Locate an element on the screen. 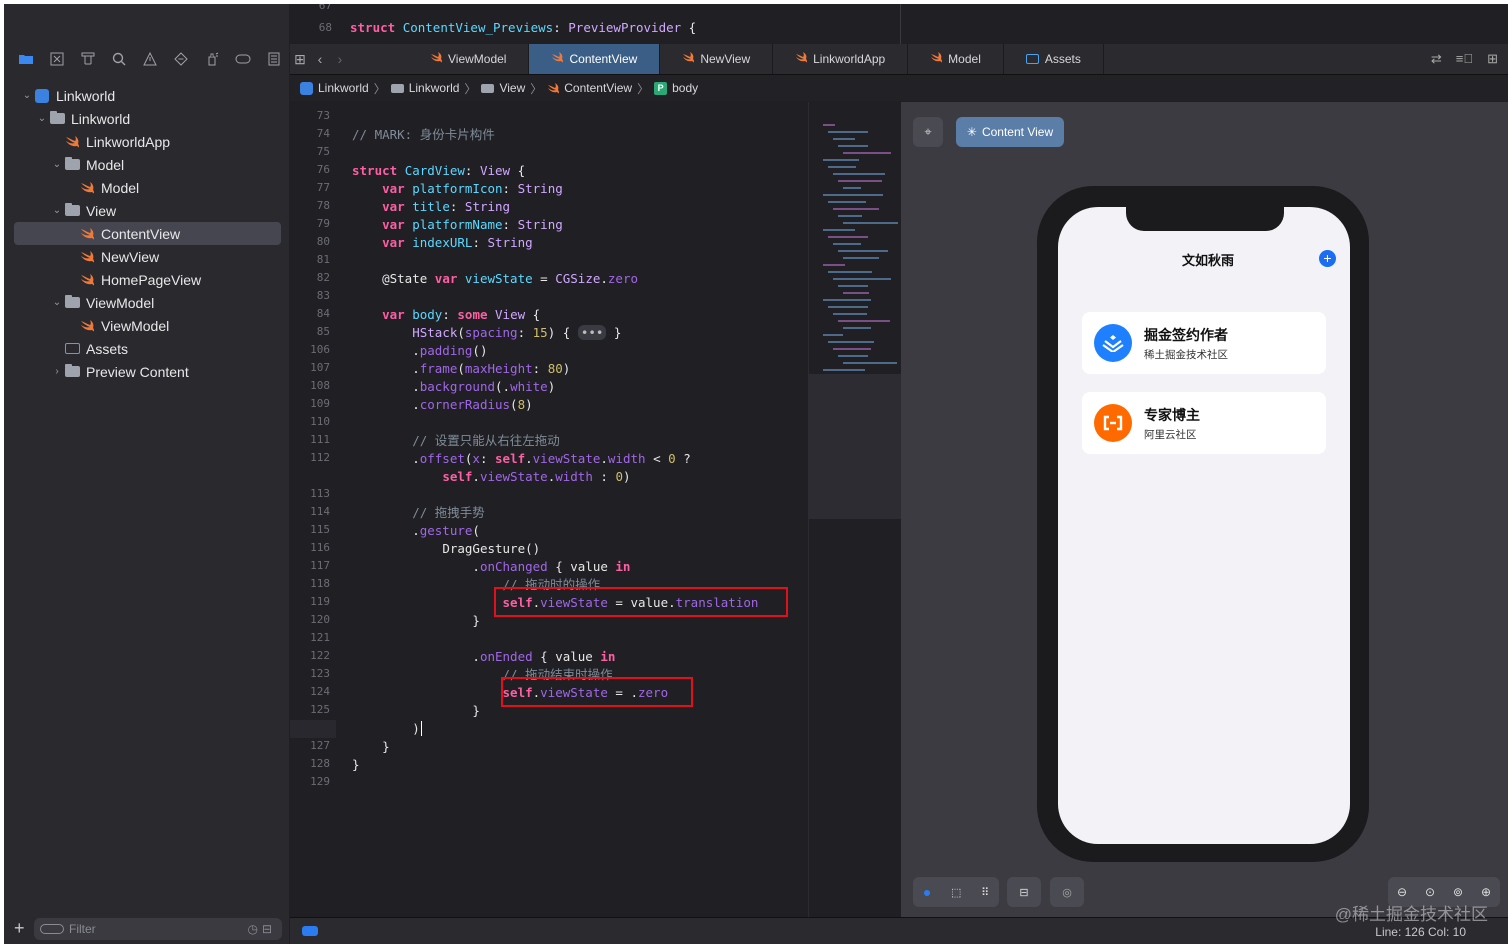  code-line: .onEnded { value in is located at coordinates (483, 657).